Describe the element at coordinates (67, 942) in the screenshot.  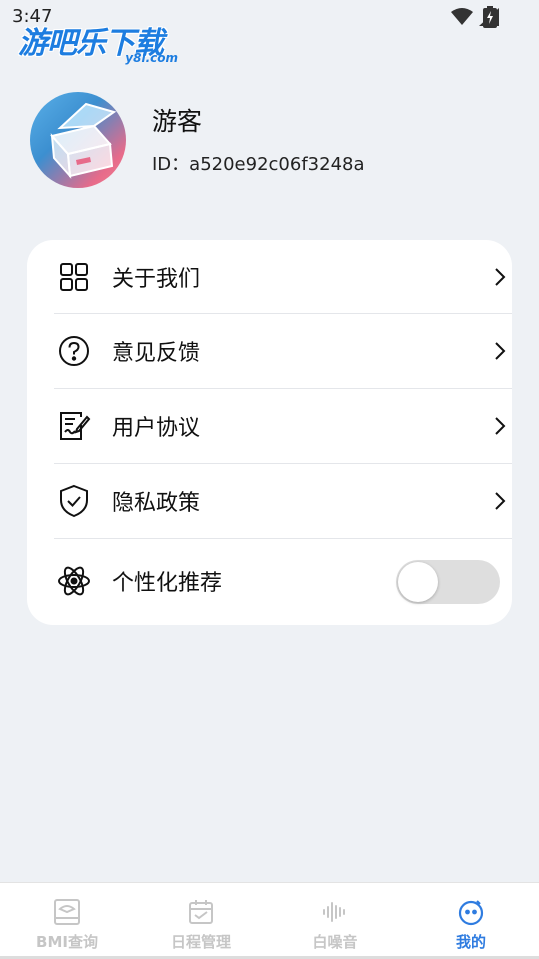
I see `tab-label: BMI查询` at that location.